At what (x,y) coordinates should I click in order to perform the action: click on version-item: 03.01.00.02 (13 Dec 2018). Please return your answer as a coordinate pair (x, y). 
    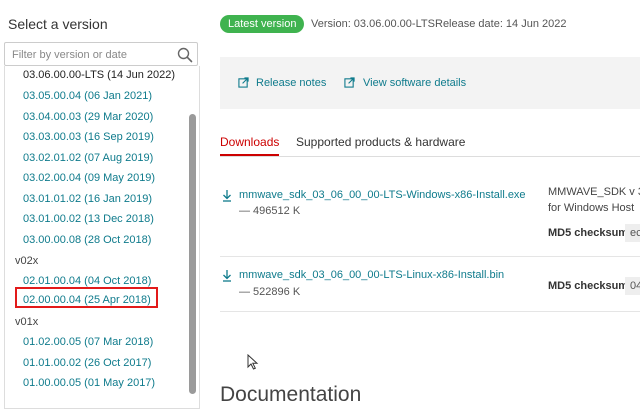
    Looking at the image, I should click on (88, 219).